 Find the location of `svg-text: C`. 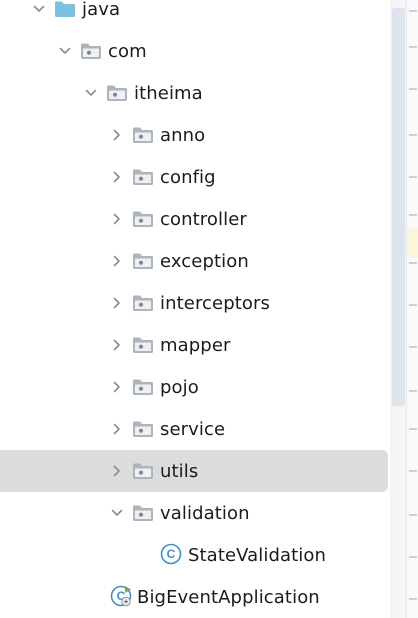

svg-text: C is located at coordinates (171, 554).